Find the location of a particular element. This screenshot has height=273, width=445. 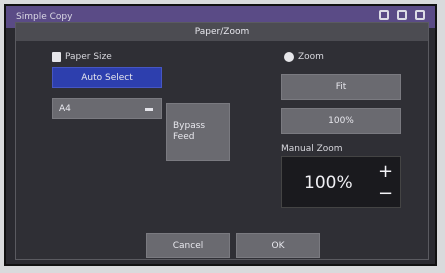

bypass-feed-label: Bypass Feed is located at coordinates (189, 131).